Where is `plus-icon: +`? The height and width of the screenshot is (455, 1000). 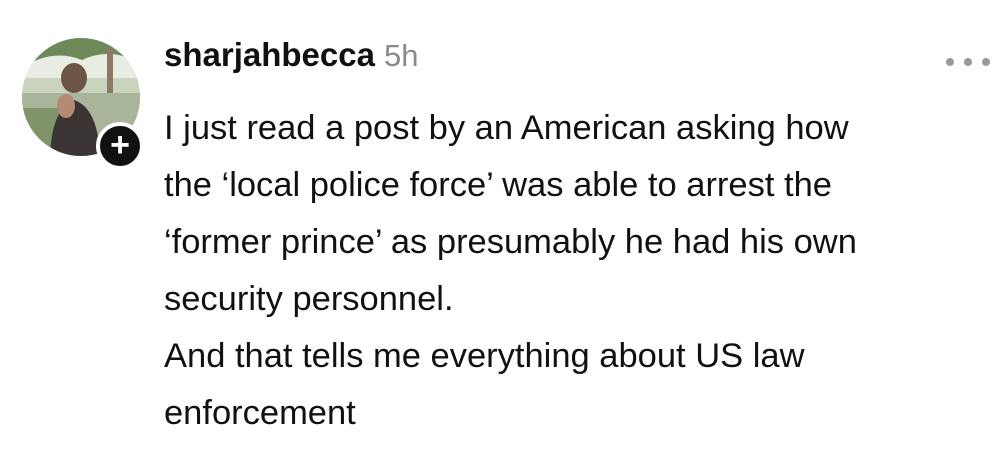
plus-icon: + is located at coordinates (120, 145).